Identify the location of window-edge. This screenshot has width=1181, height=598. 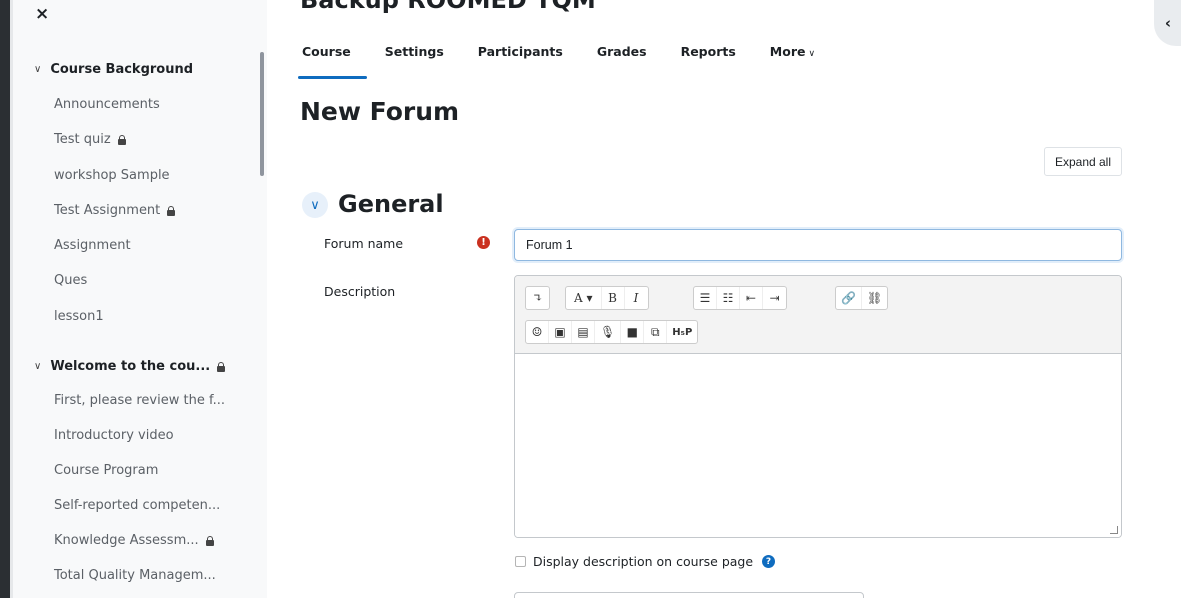
(5, 299).